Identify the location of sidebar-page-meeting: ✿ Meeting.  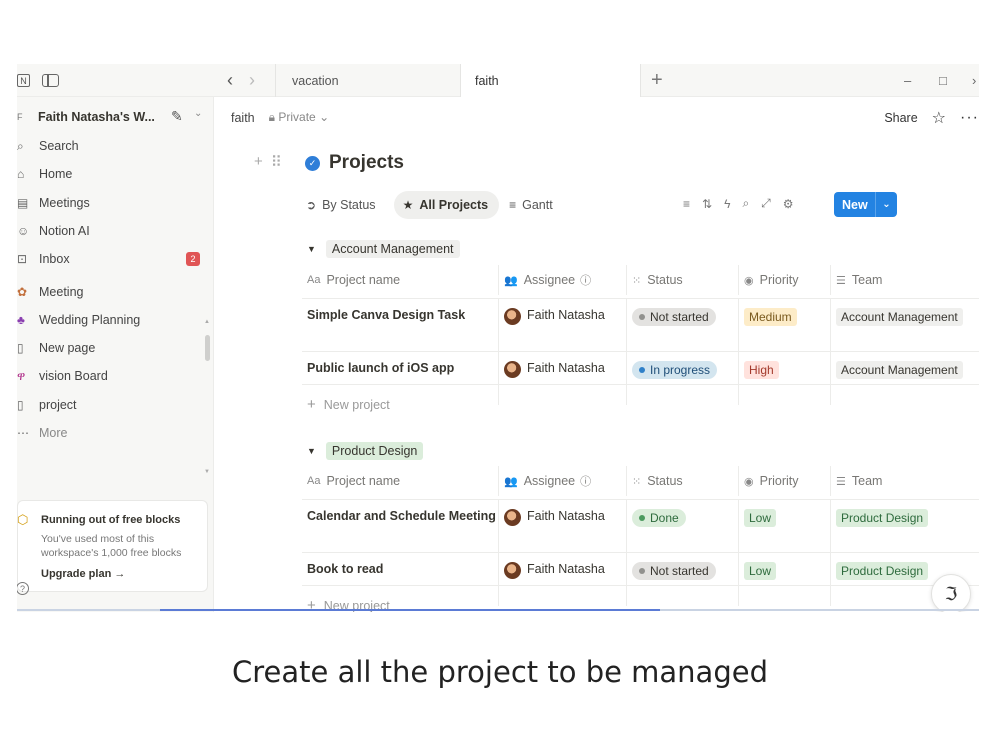
(115, 292).